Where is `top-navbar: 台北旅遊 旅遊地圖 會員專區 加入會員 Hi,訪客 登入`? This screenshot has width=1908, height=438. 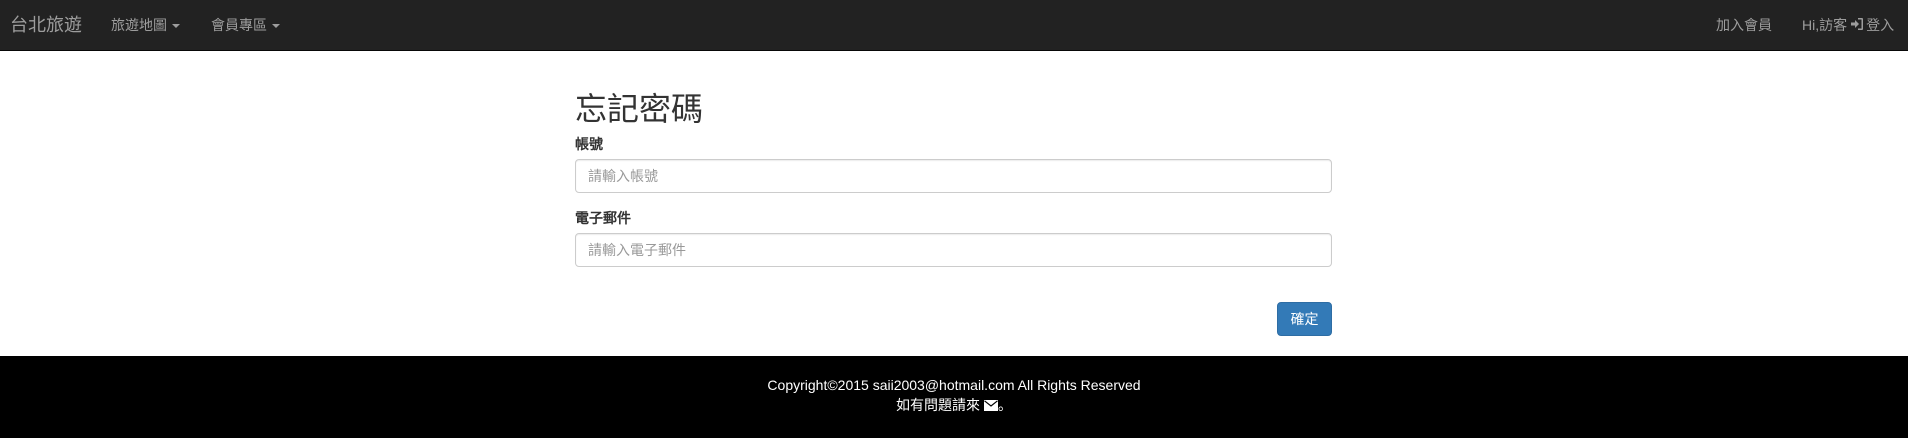 top-navbar: 台北旅遊 旅遊地圖 會員專區 加入會員 Hi,訪客 登入 is located at coordinates (954, 25).